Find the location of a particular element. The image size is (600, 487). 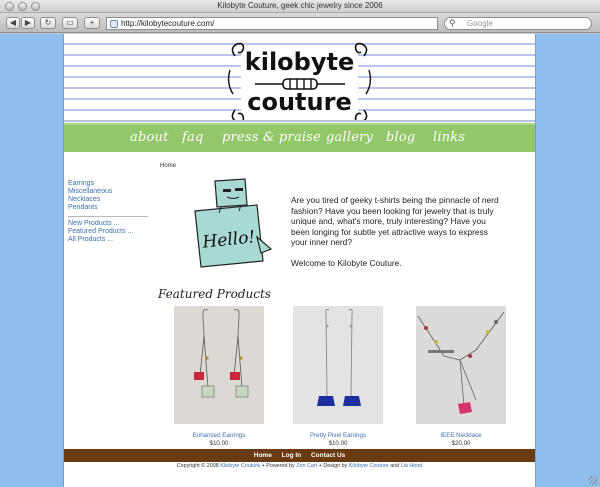

sidebar-category-miscellaneous: Miscellaneous is located at coordinates (108, 192).